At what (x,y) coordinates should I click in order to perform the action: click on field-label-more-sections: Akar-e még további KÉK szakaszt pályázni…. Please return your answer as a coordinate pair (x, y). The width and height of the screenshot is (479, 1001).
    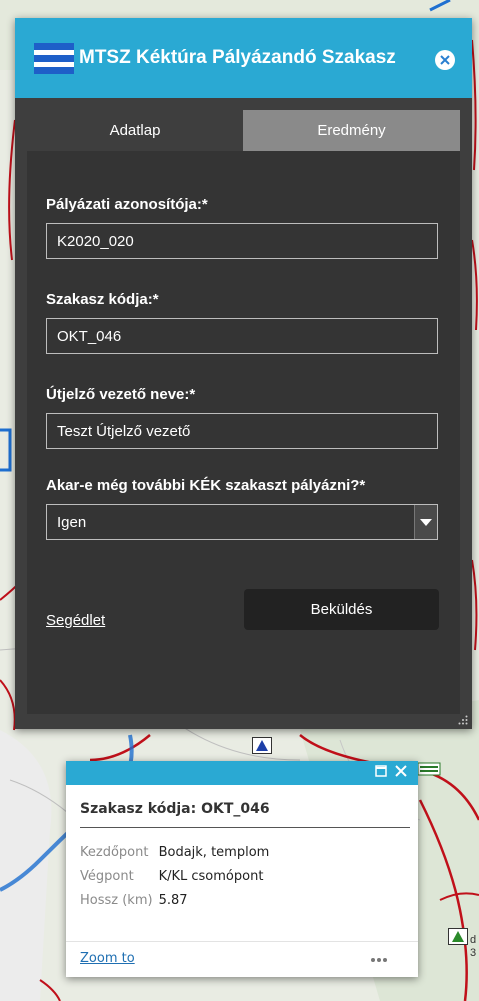
    Looking at the image, I should click on (206, 485).